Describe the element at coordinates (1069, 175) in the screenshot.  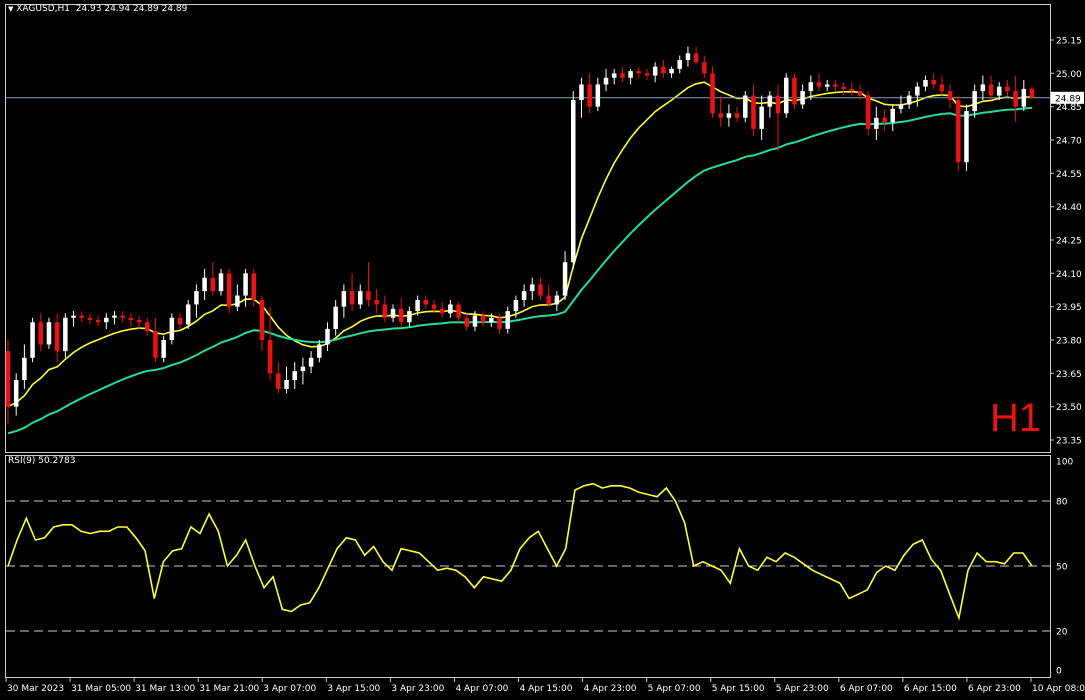
I see `price-tick-label: 24.55` at that location.